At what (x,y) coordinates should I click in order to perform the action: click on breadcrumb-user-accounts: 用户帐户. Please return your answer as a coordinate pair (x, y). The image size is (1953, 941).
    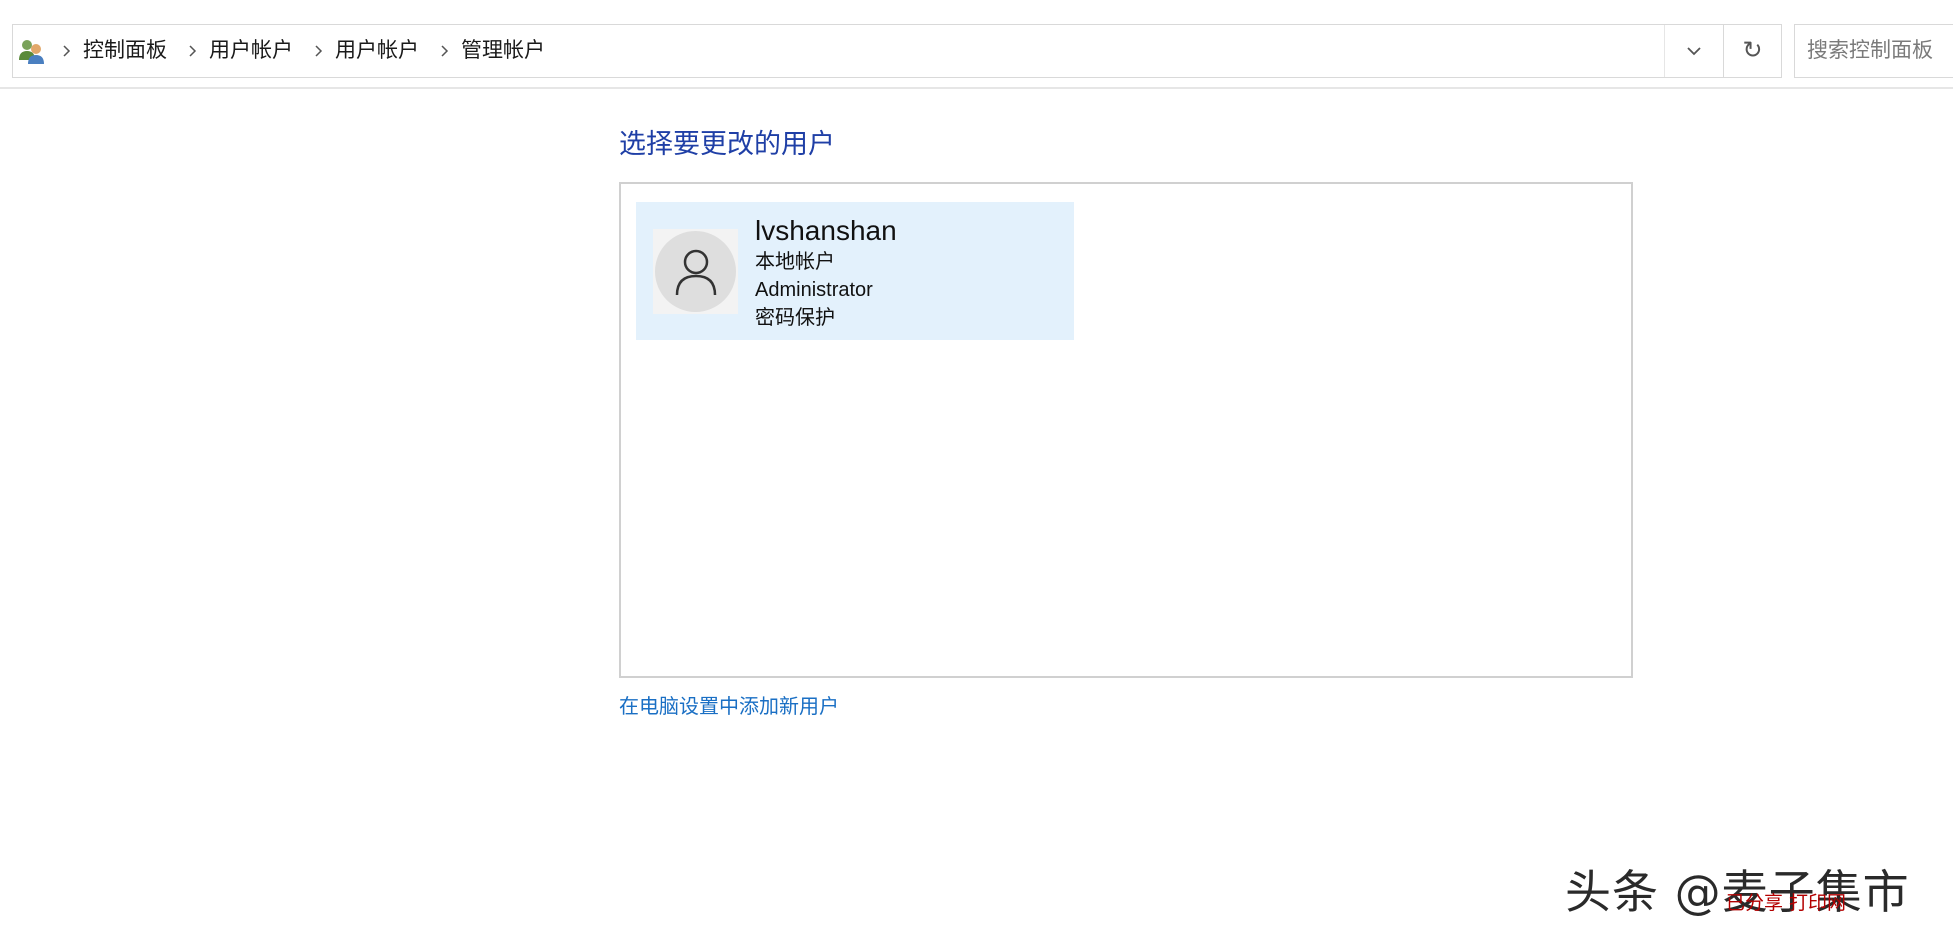
    Looking at the image, I should click on (253, 51).